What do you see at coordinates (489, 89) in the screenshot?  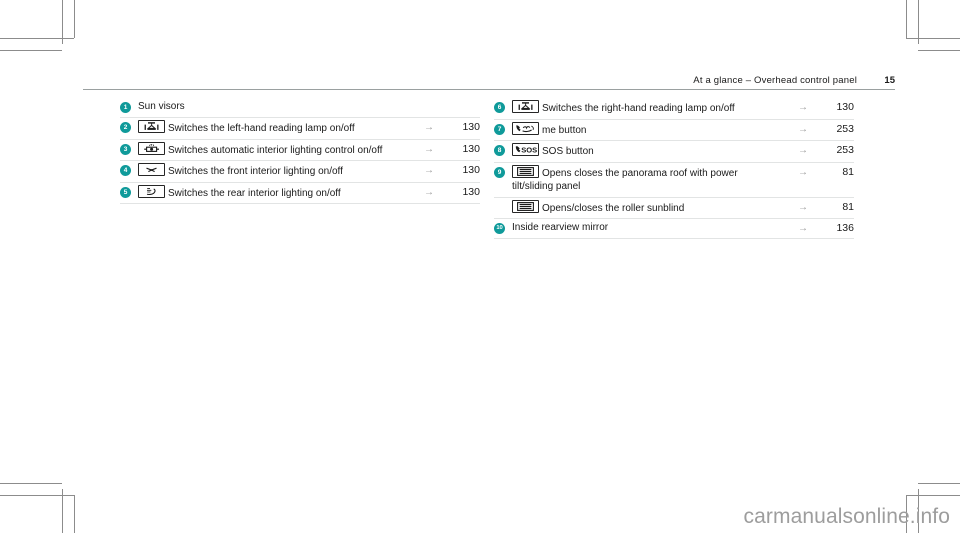 I see `header-rule` at bounding box center [489, 89].